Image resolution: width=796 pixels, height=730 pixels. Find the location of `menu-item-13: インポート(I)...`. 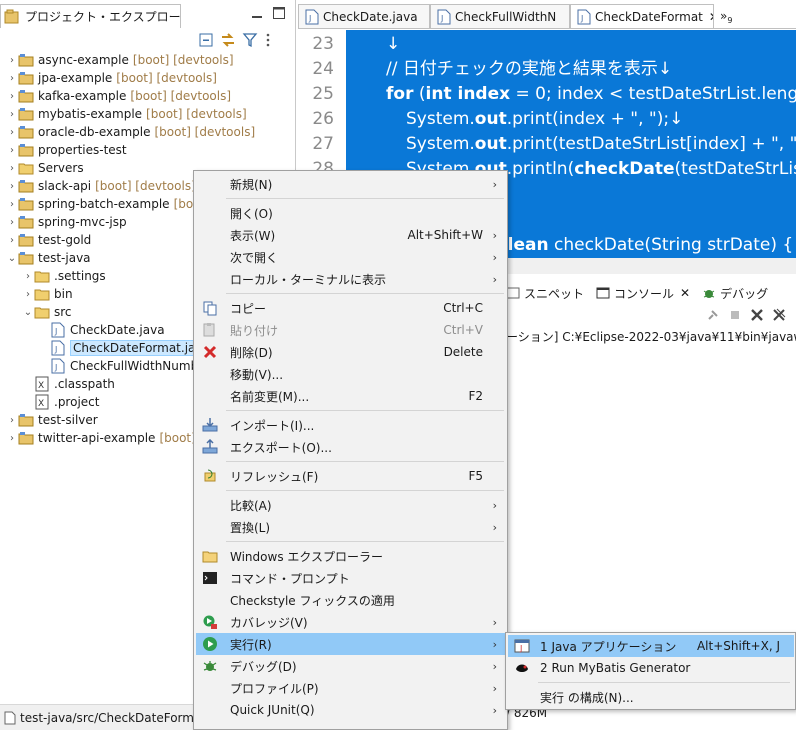

menu-item-13: インポート(I)... is located at coordinates (350, 425).